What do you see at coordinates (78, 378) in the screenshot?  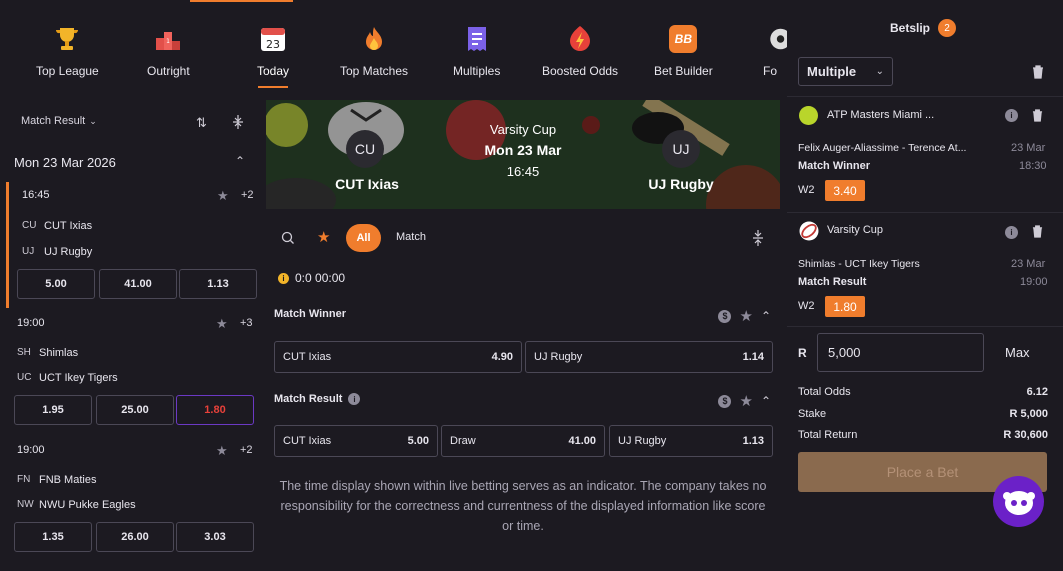 I see `team-name: UCT Ikey Tigers` at bounding box center [78, 378].